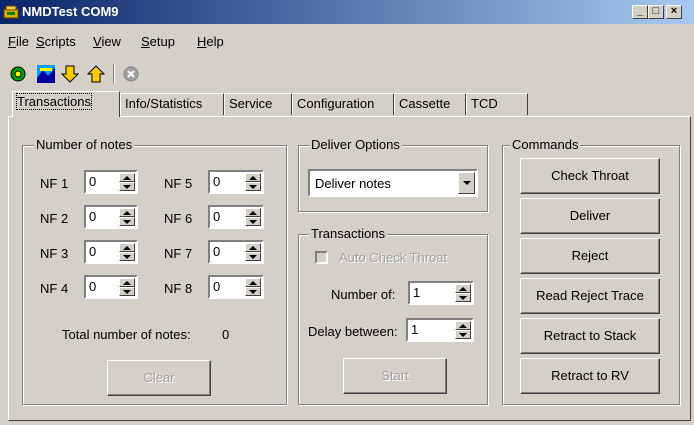 The width and height of the screenshot is (694, 425). I want to click on nf1-stepper: 0, so click(111, 182).